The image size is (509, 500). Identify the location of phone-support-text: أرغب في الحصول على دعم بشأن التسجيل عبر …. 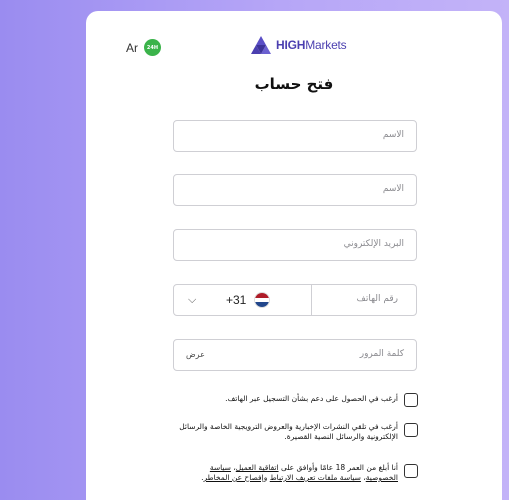
(311, 398).